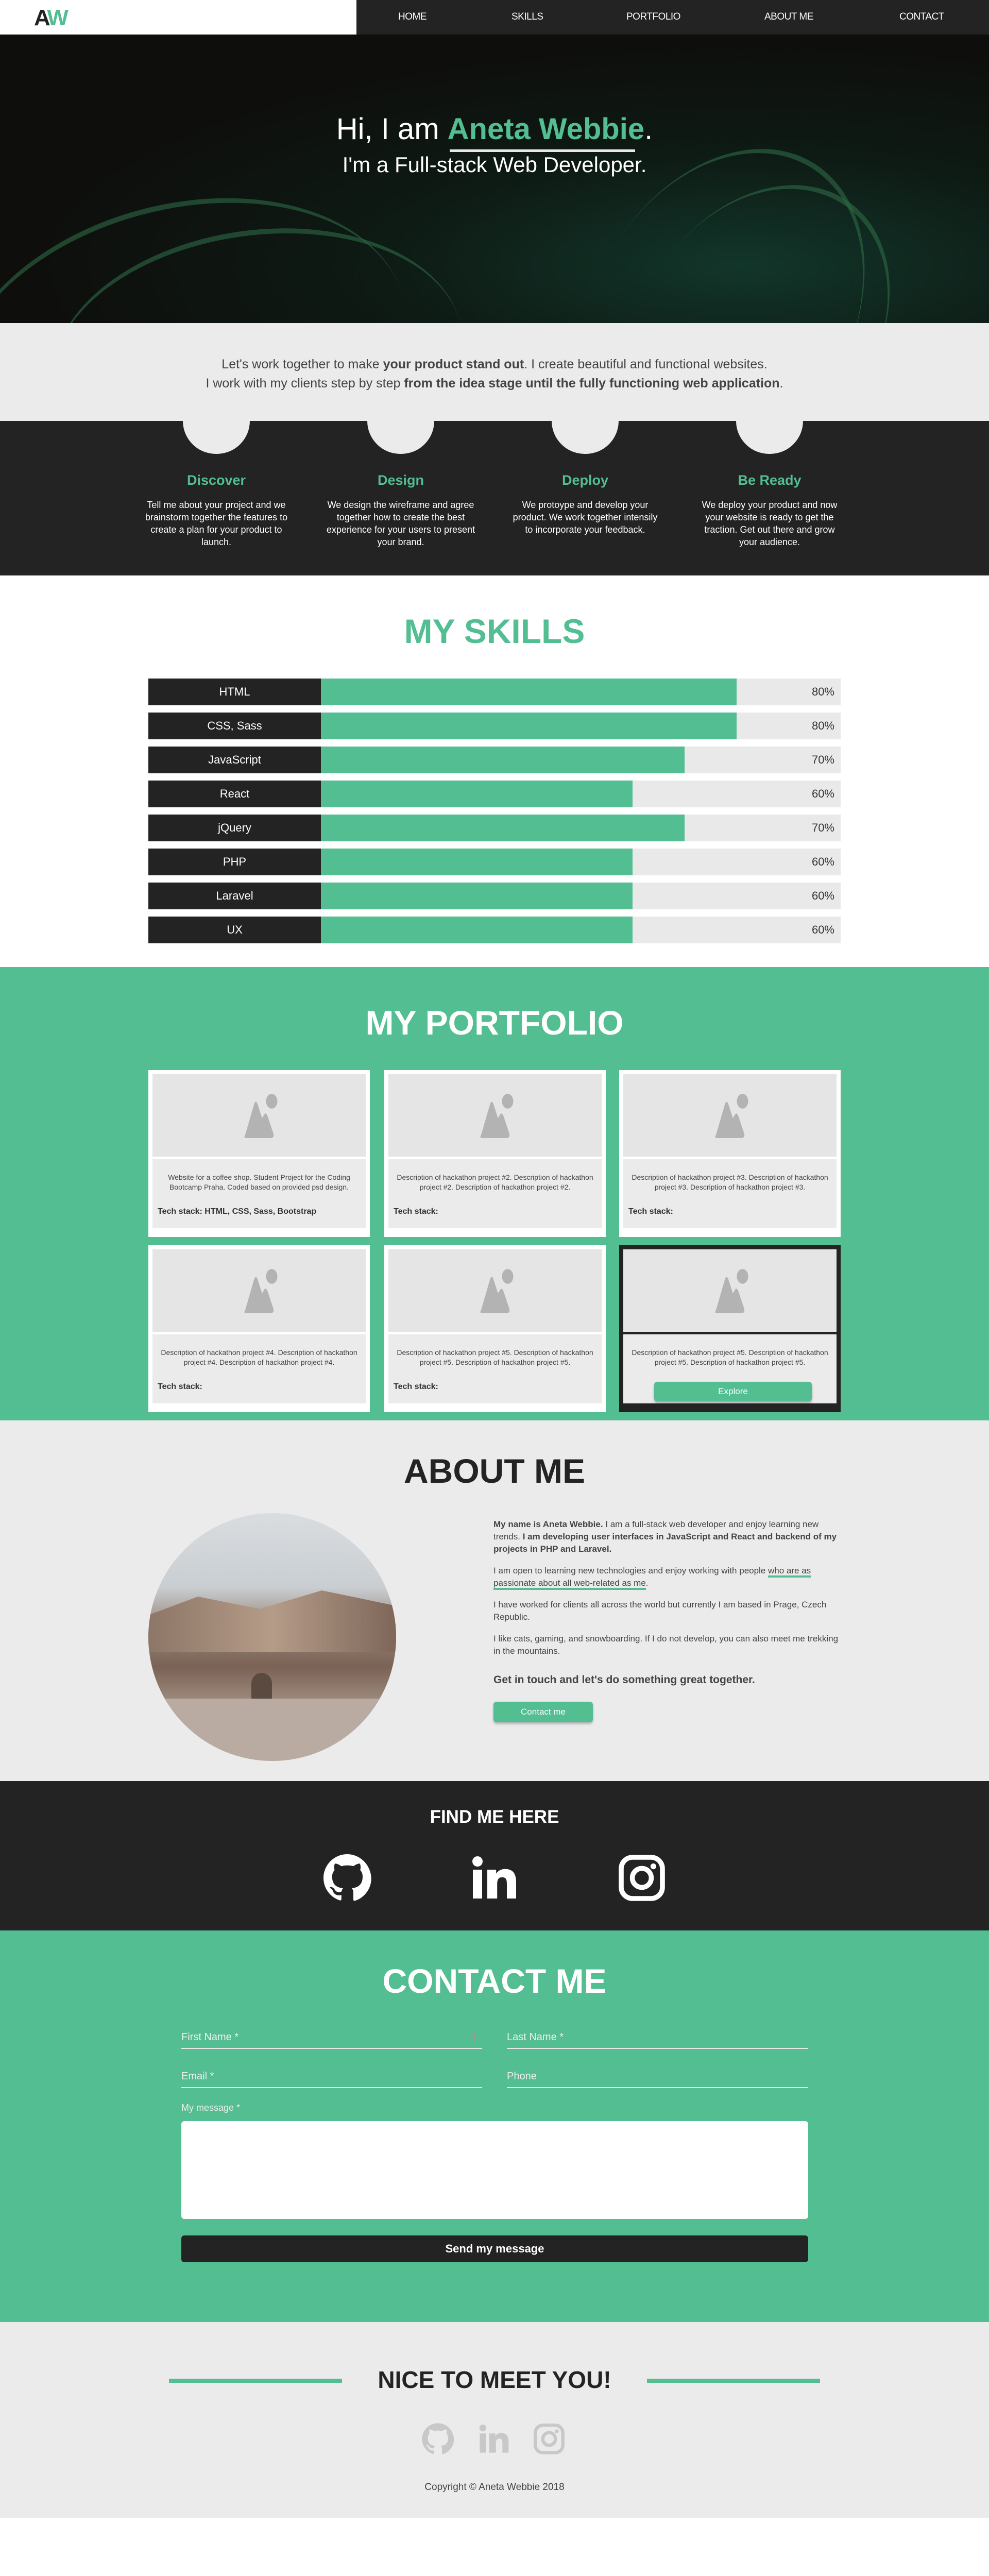 The image size is (989, 2576). Describe the element at coordinates (657, 2039) in the screenshot. I see `last-name-input: Last Name *` at that location.